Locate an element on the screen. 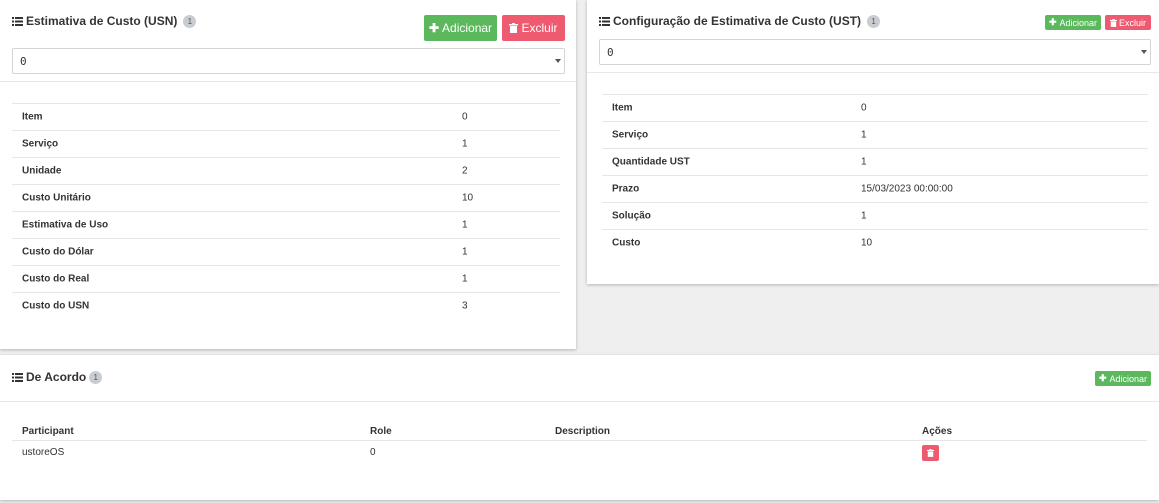  usn-add-label: Adicionar is located at coordinates (467, 28).